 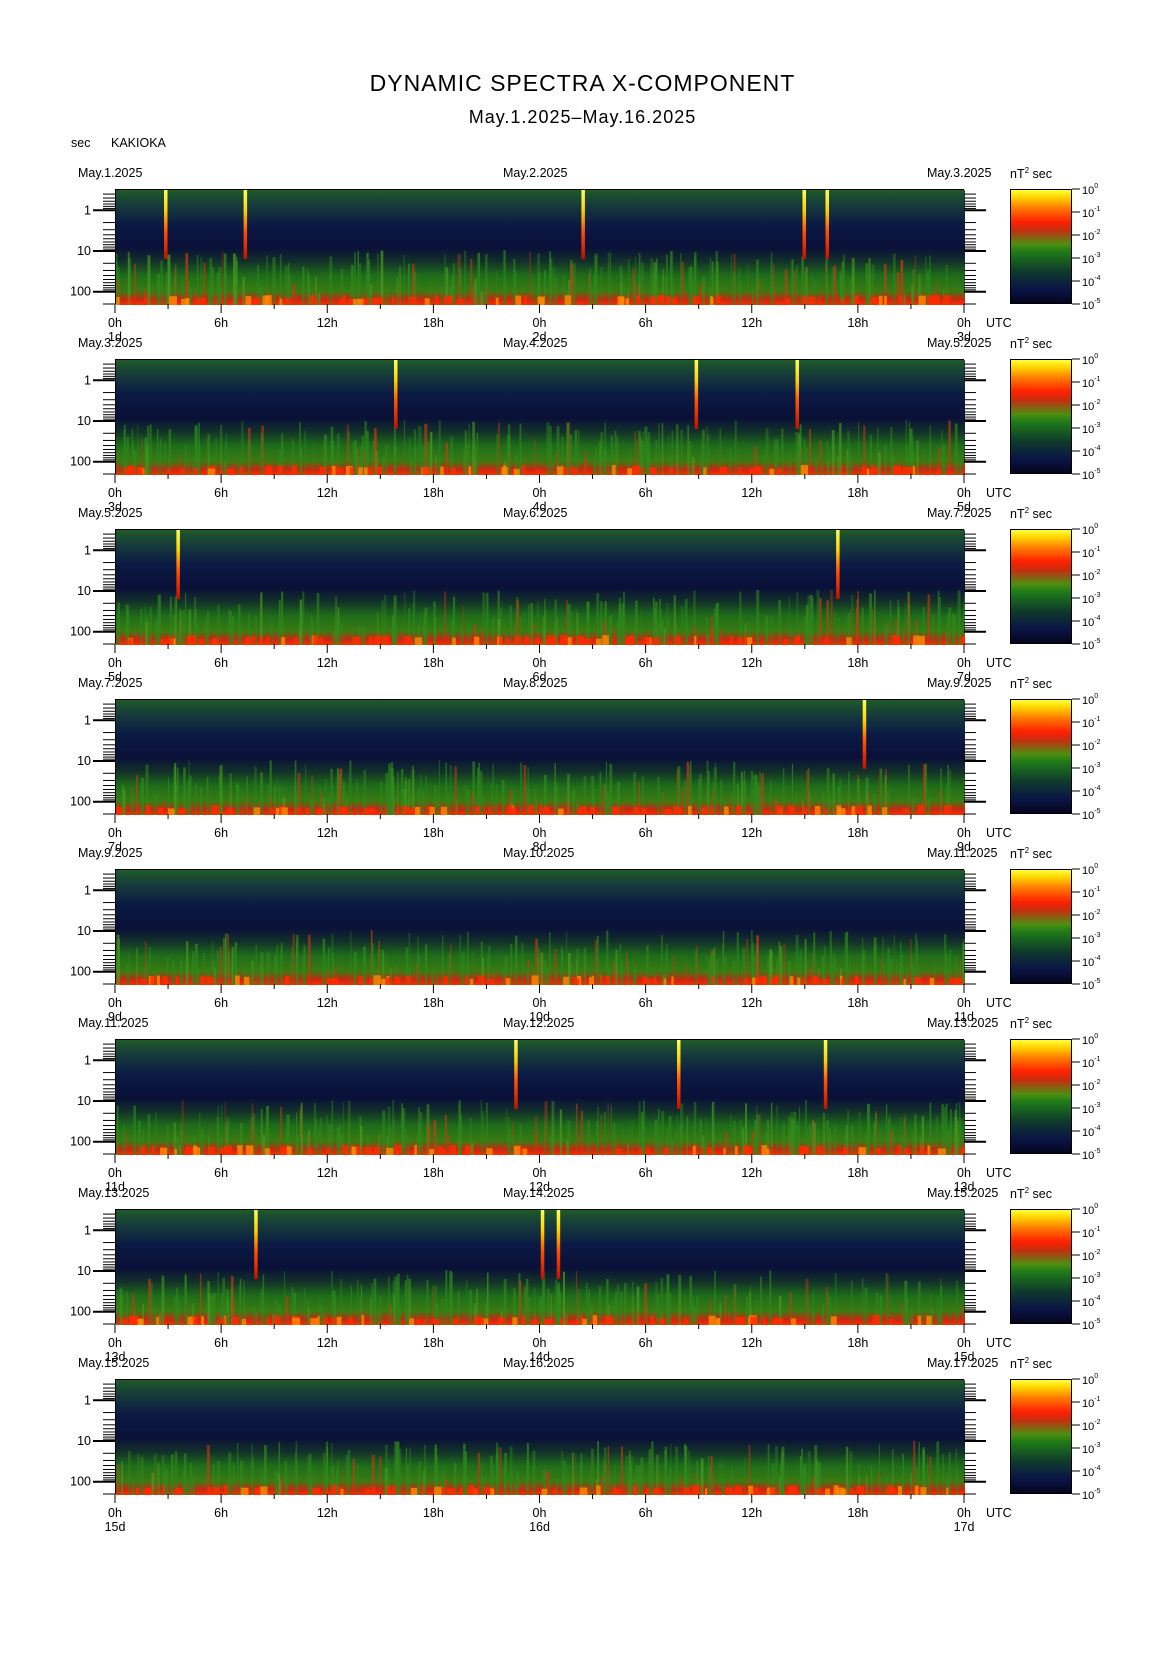 I want to click on chart-title: DYNAMIC SPECTRA X-COMPONENT, so click(x=582, y=83).